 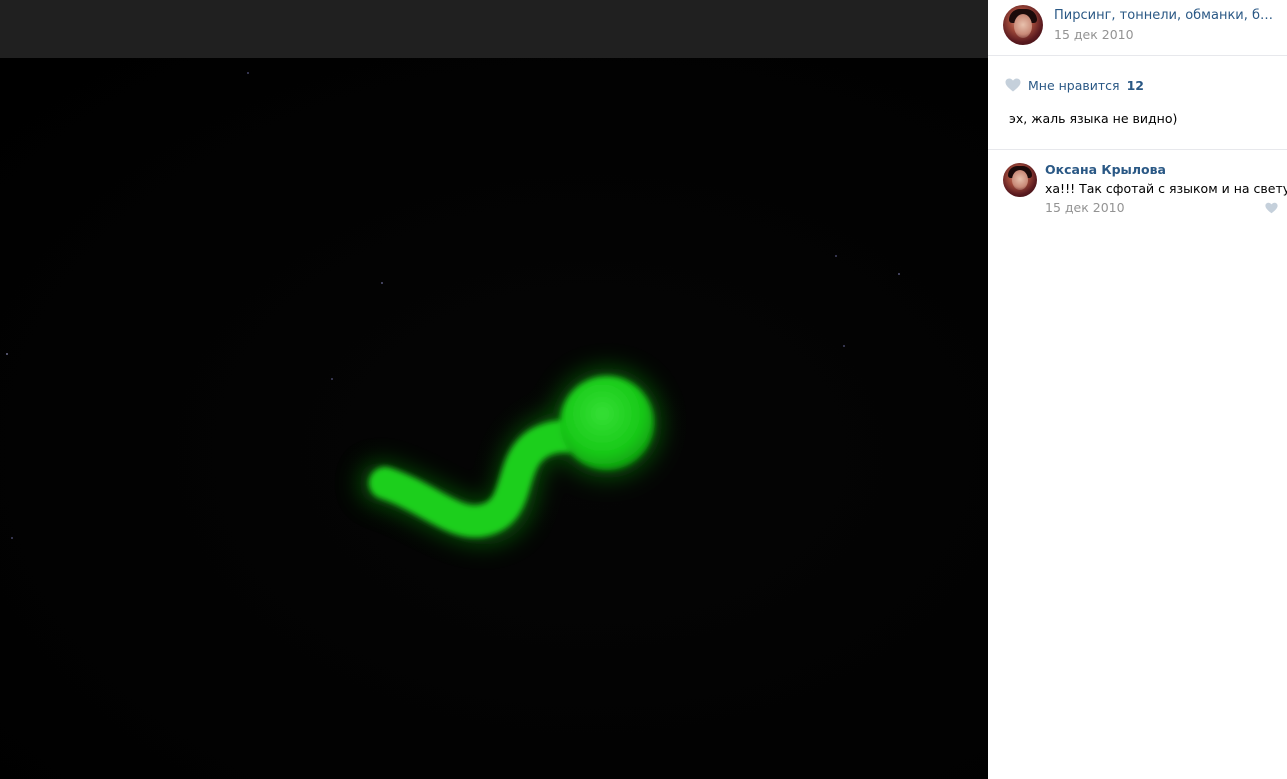 What do you see at coordinates (494, 29) in the screenshot?
I see `viewer-topbar` at bounding box center [494, 29].